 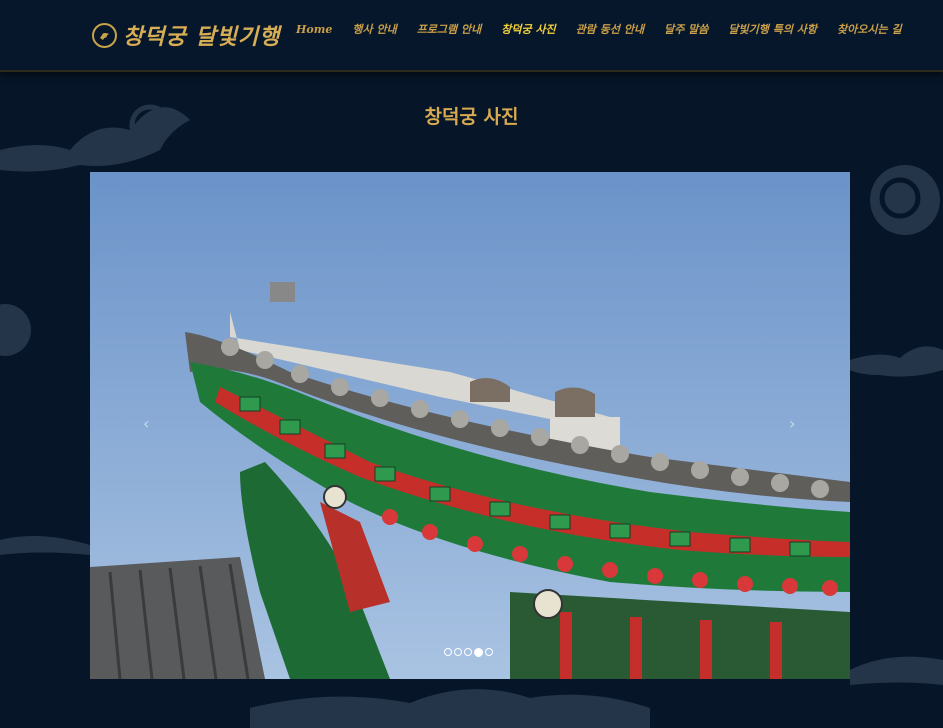 I want to click on cloud-pattern-right-top, so click(x=905, y=200).